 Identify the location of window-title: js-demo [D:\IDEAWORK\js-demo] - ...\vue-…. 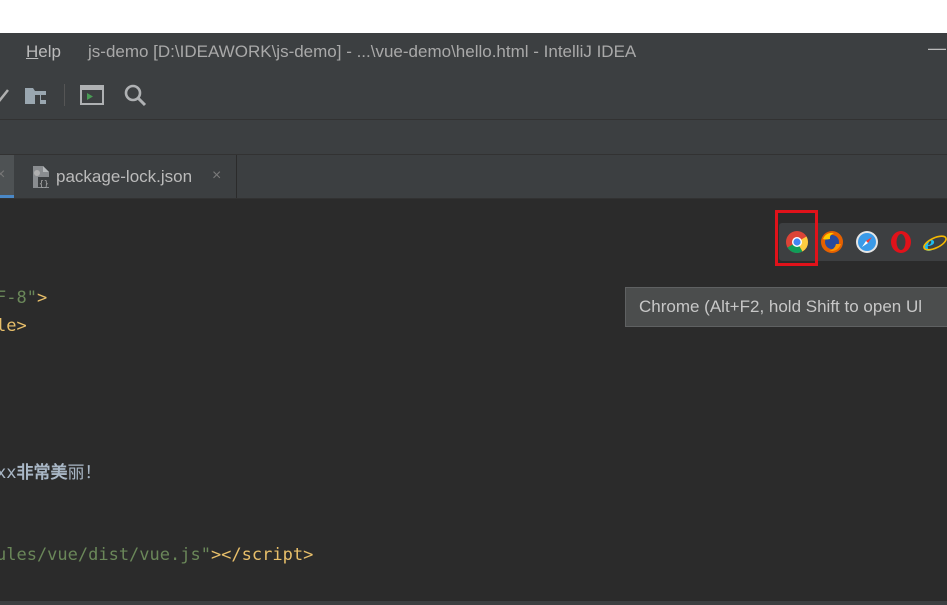
(362, 51).